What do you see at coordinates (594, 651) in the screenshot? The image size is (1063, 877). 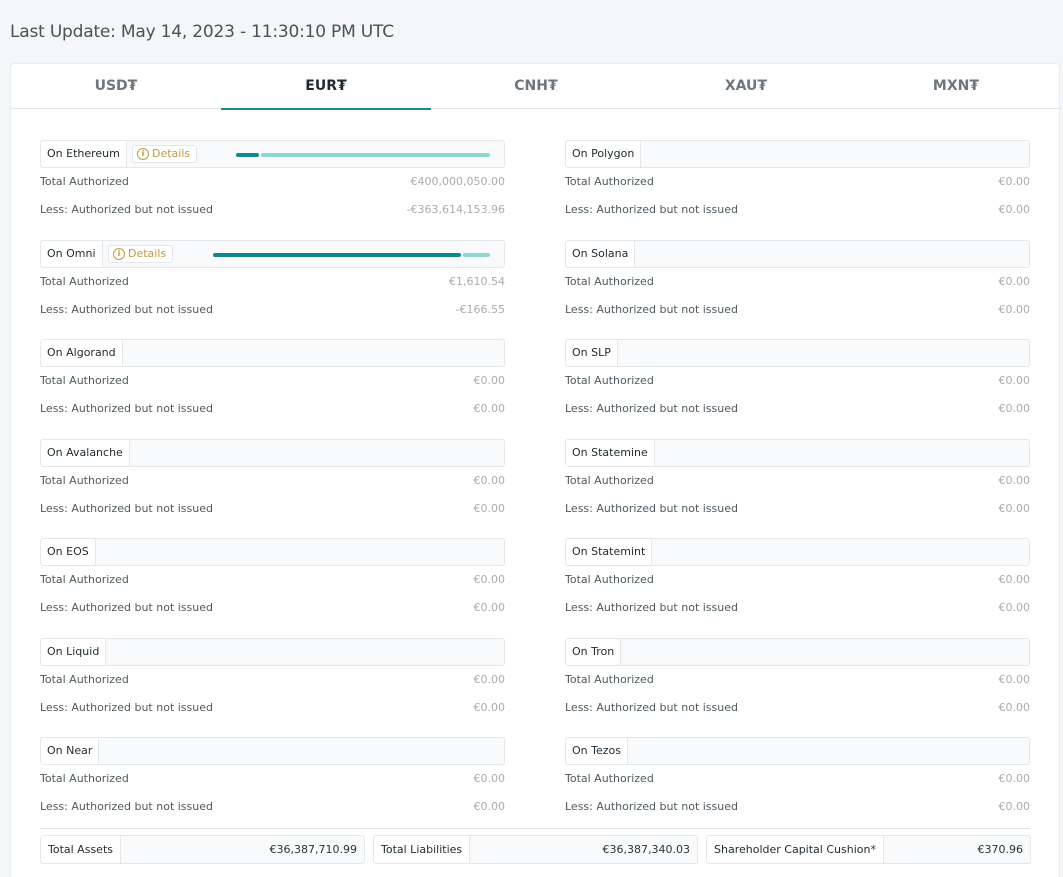 I see `chain-name: On Tron` at bounding box center [594, 651].